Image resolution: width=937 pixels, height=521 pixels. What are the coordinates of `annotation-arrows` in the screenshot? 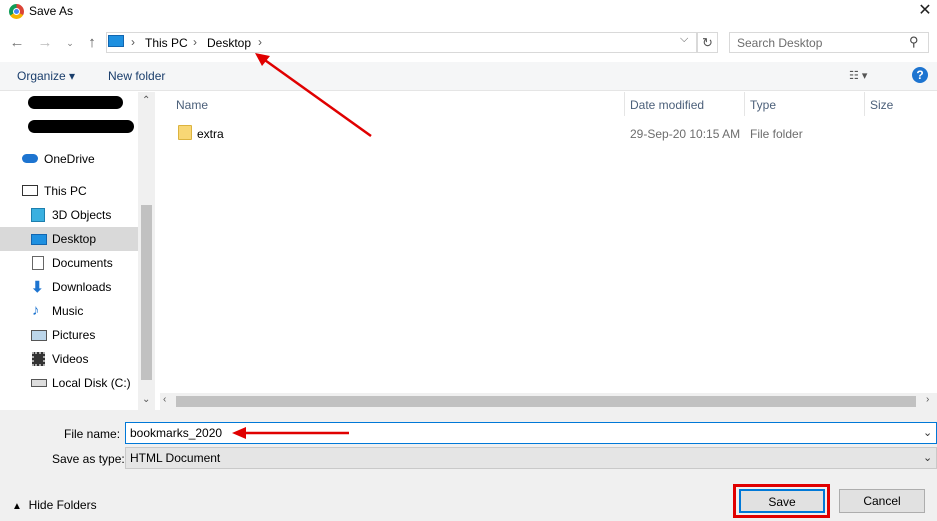 It's located at (302, 246).